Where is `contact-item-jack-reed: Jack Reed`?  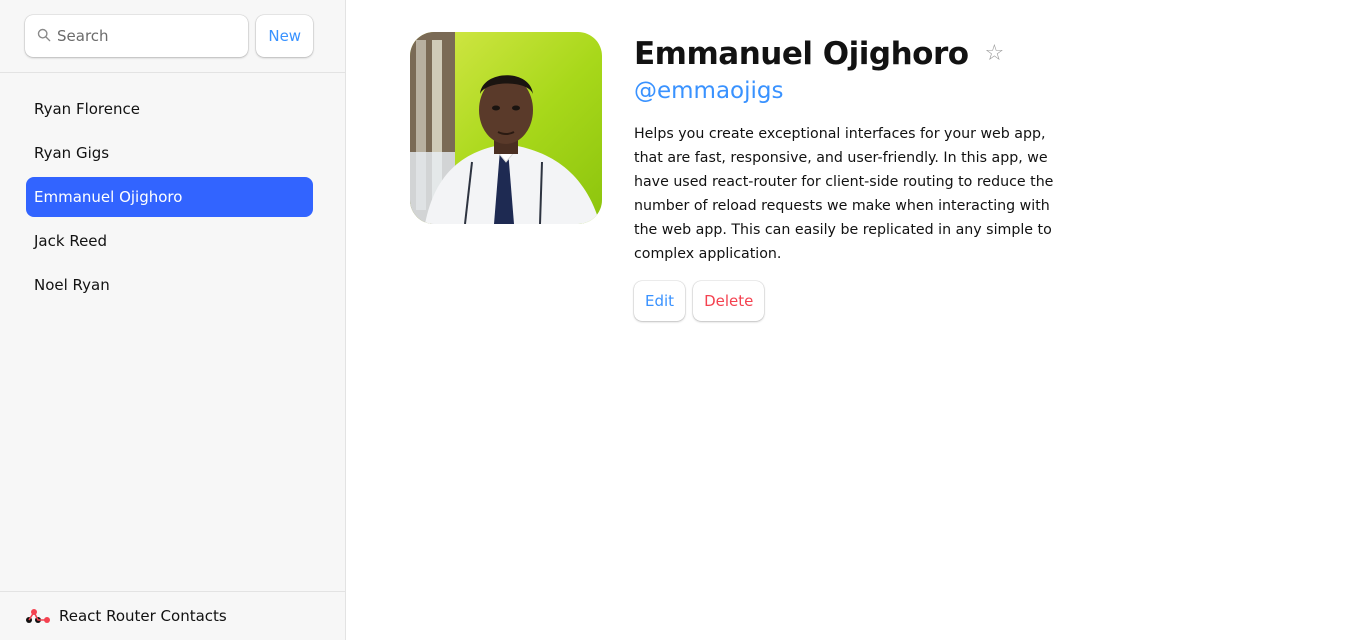 contact-item-jack-reed: Jack Reed is located at coordinates (169, 241).